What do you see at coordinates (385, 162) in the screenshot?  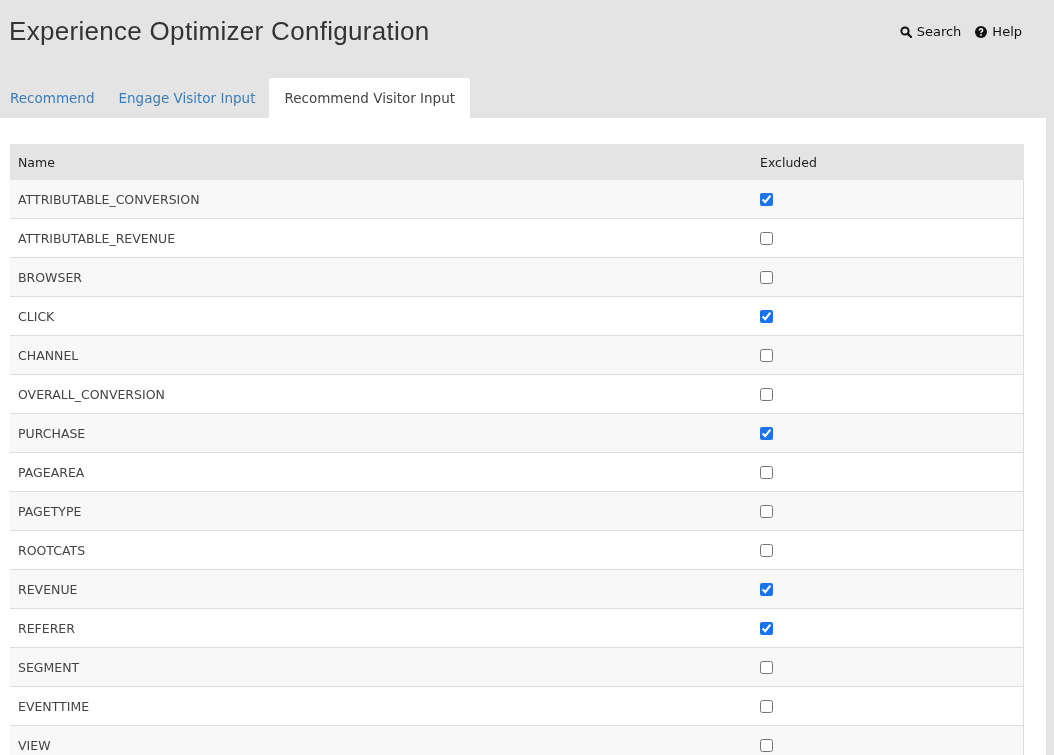 I see `column-header: Name` at bounding box center [385, 162].